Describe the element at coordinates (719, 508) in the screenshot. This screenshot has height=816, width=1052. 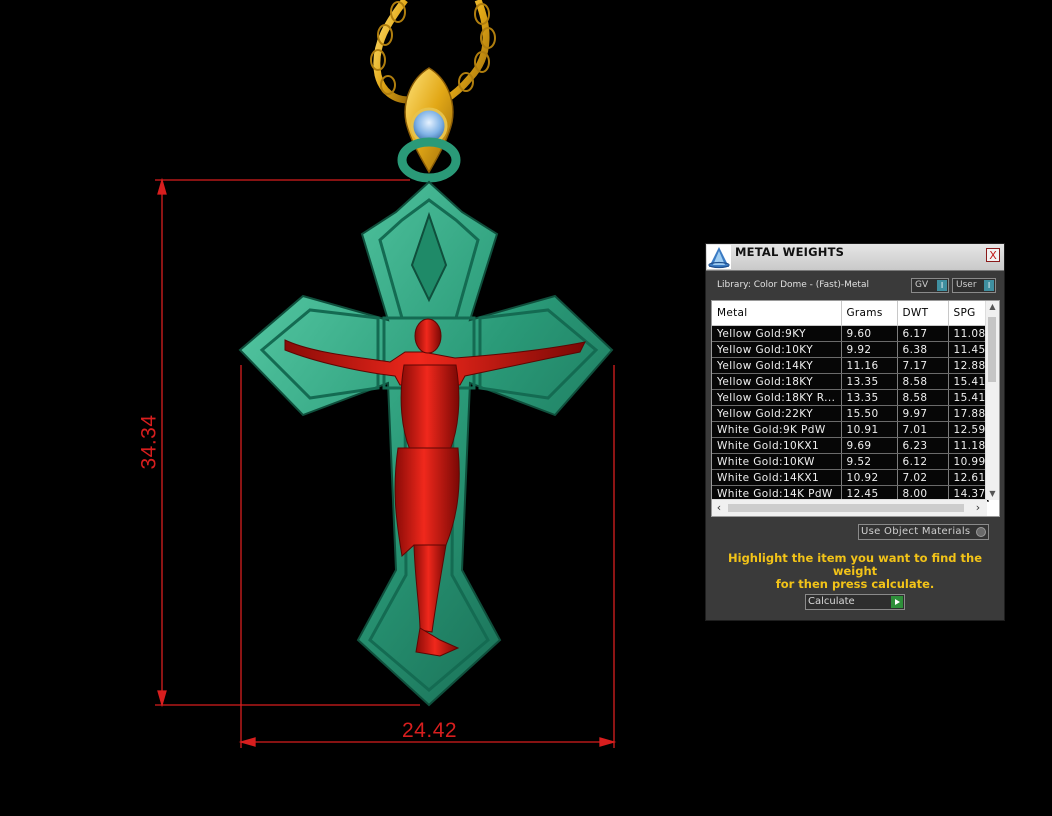
I see `scroll-left-icon: ‹` at that location.